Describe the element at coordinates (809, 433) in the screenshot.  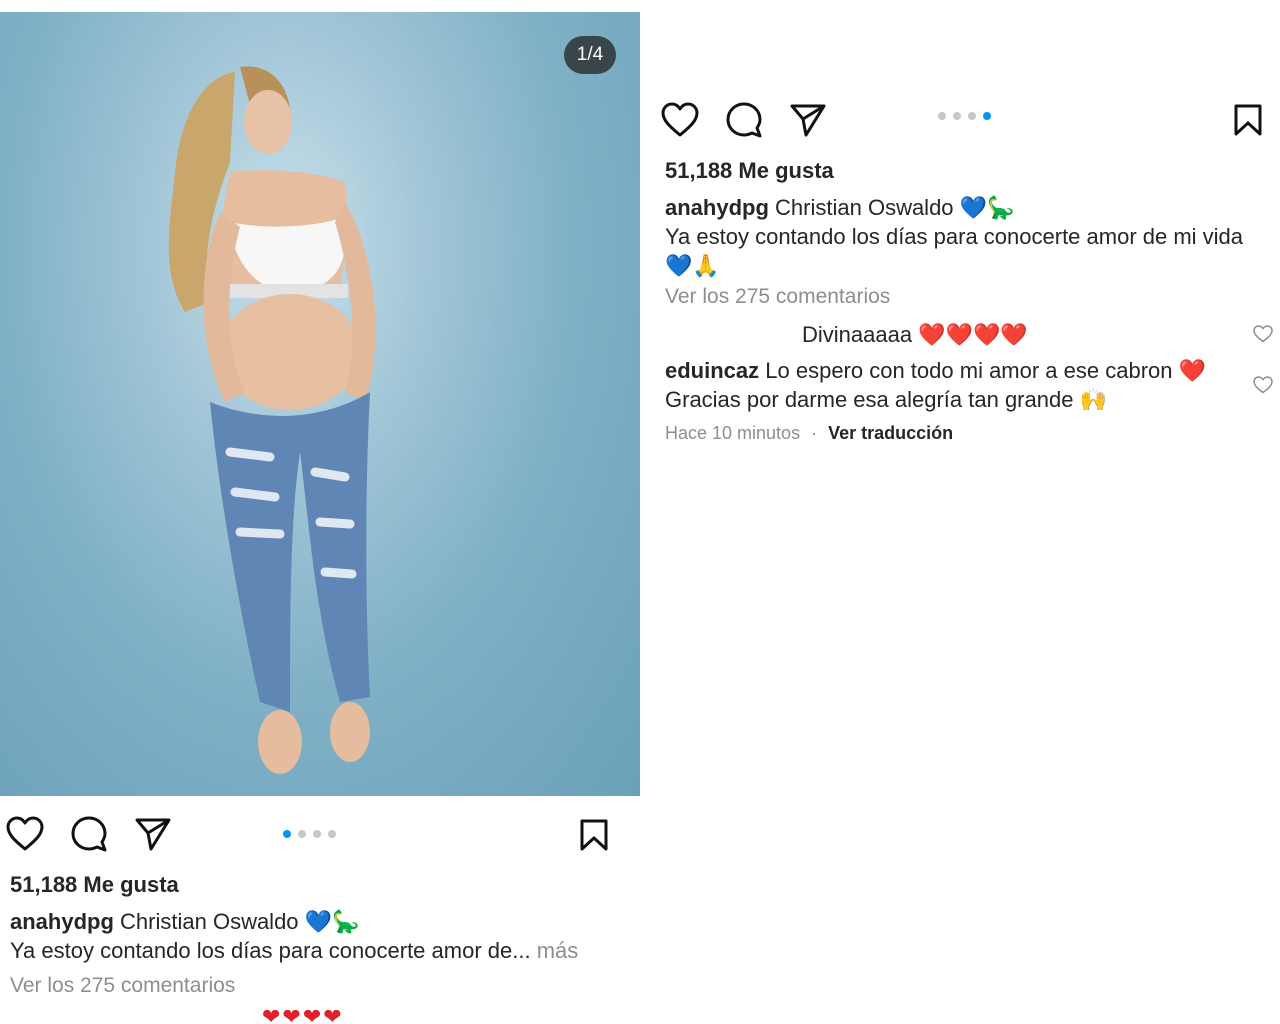
I see `comment-meta: Hace 10 minutos · Ver traducción` at that location.